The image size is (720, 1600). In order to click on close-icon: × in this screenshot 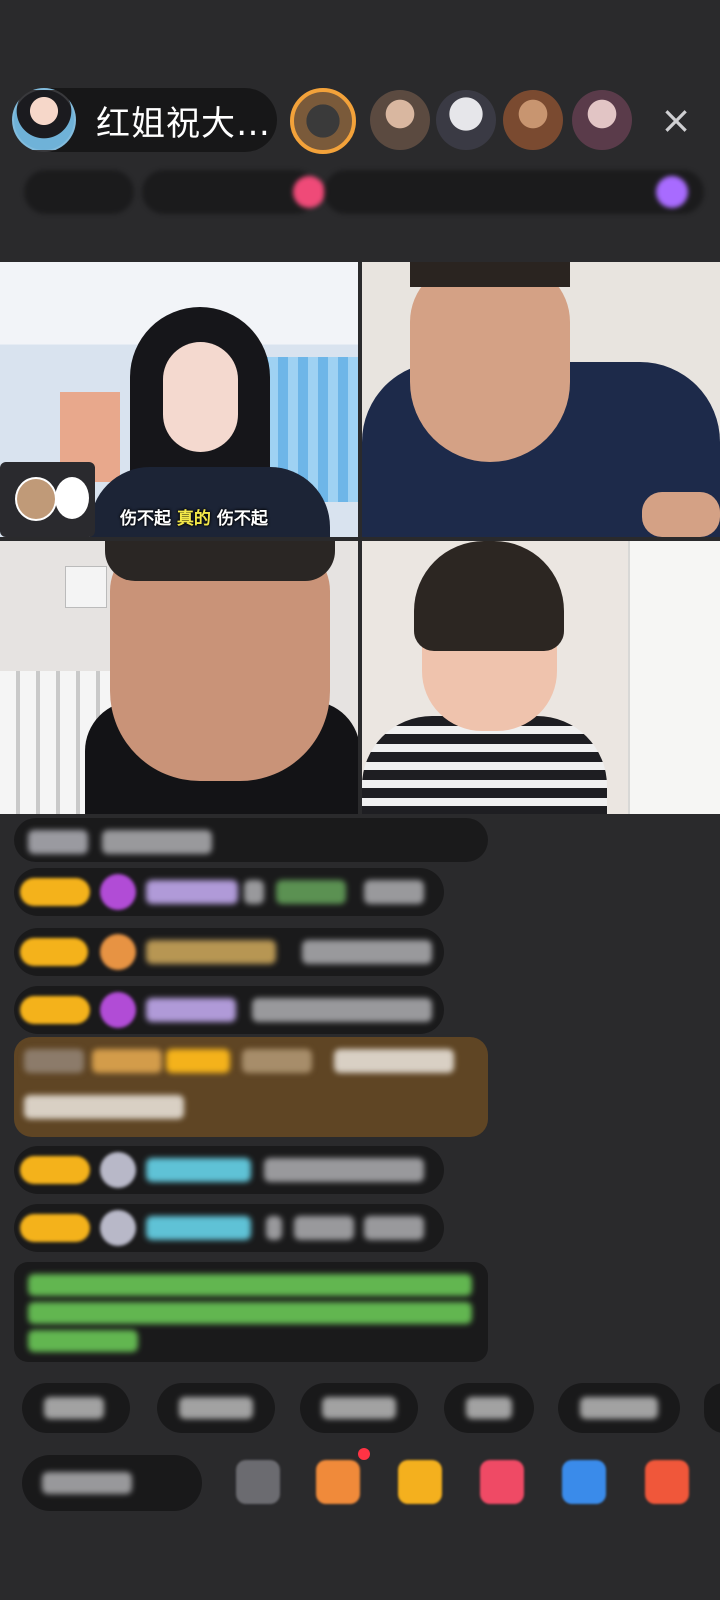, I will do `click(676, 120)`.